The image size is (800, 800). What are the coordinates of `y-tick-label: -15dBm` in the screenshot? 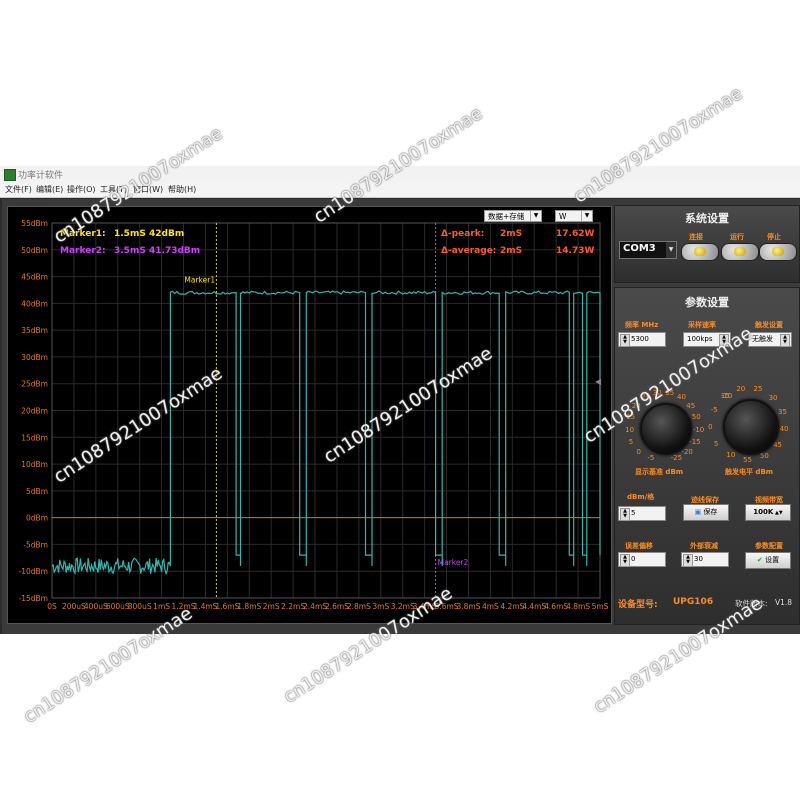 It's located at (33, 598).